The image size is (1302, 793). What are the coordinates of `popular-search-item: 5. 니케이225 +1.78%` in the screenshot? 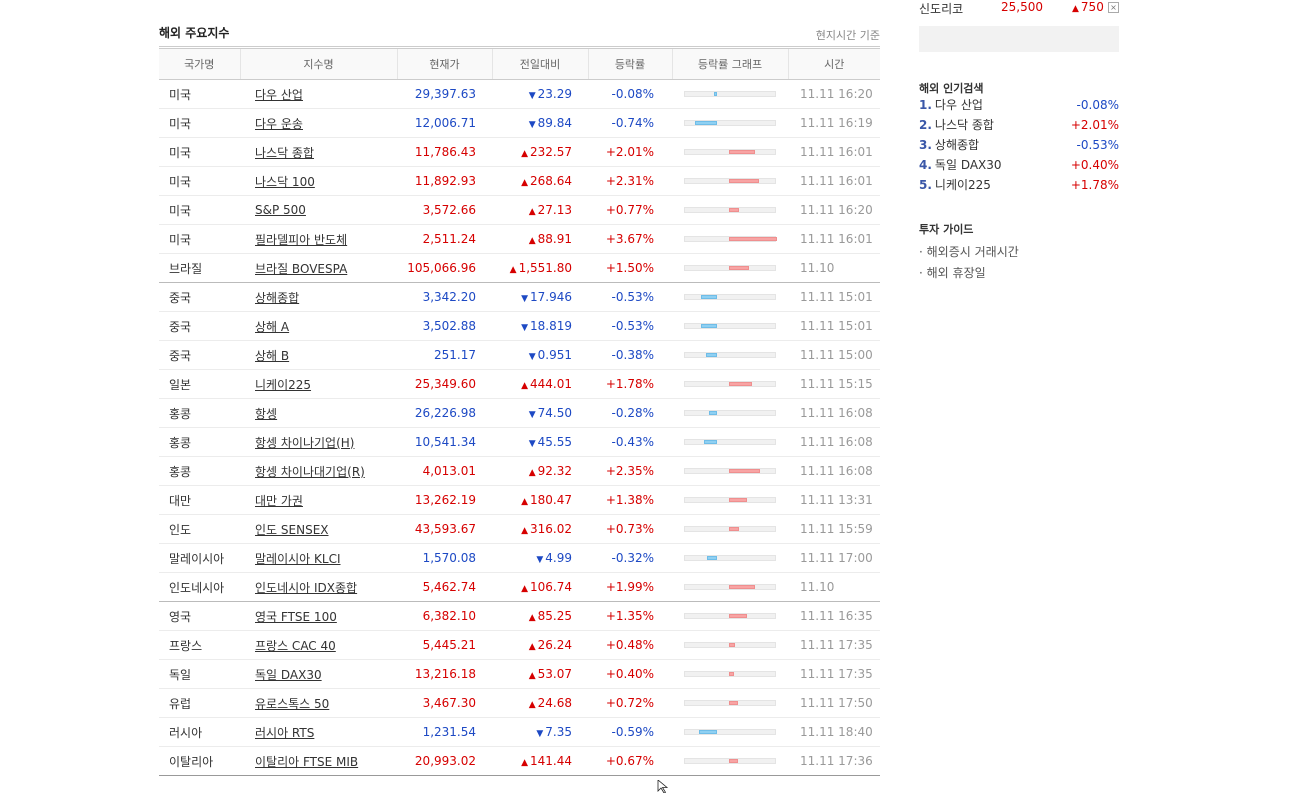 It's located at (1019, 187).